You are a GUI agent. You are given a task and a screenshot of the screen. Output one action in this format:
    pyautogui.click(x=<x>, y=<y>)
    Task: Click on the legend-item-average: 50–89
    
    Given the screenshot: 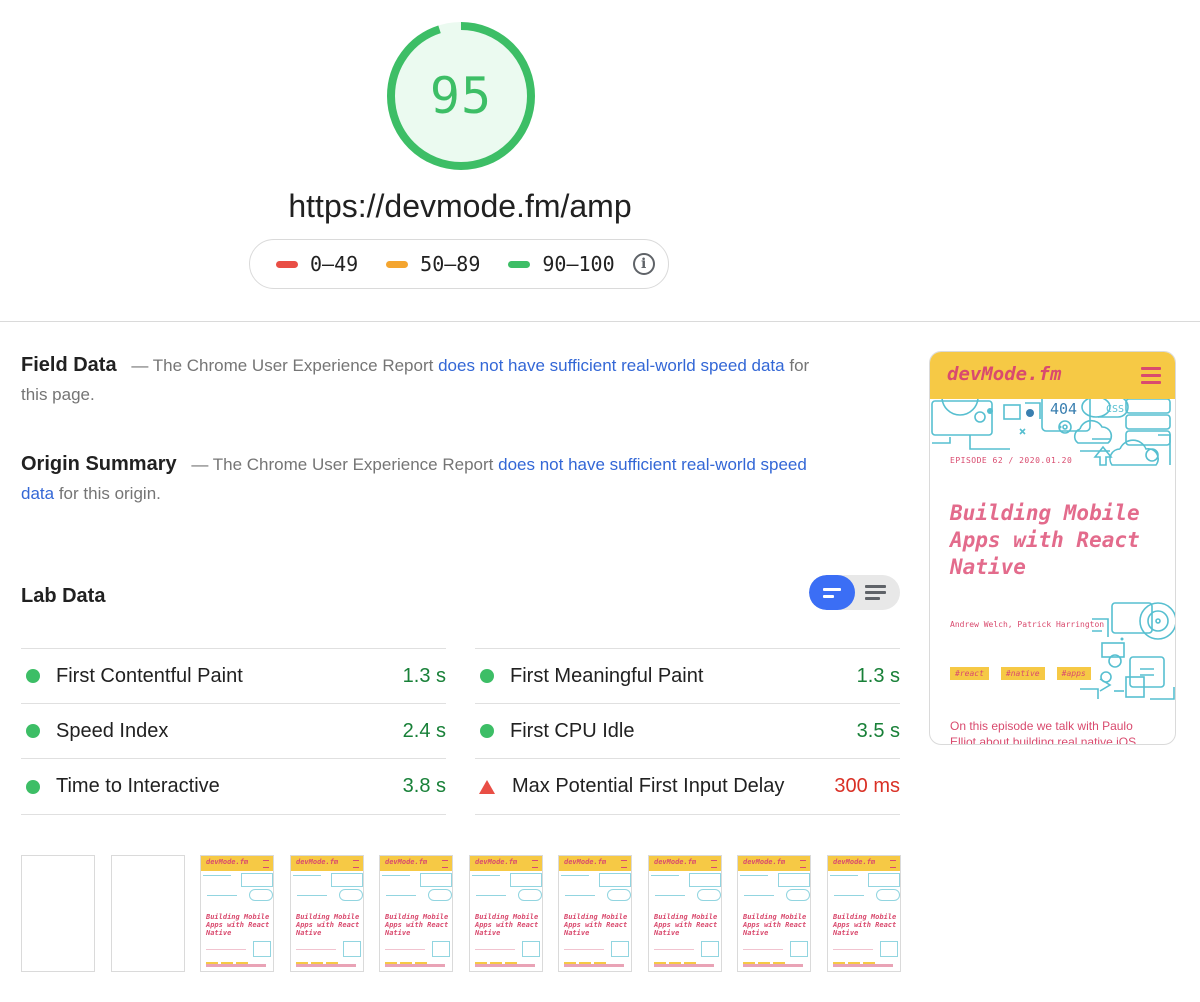 What is the action you would take?
    pyautogui.click(x=433, y=264)
    